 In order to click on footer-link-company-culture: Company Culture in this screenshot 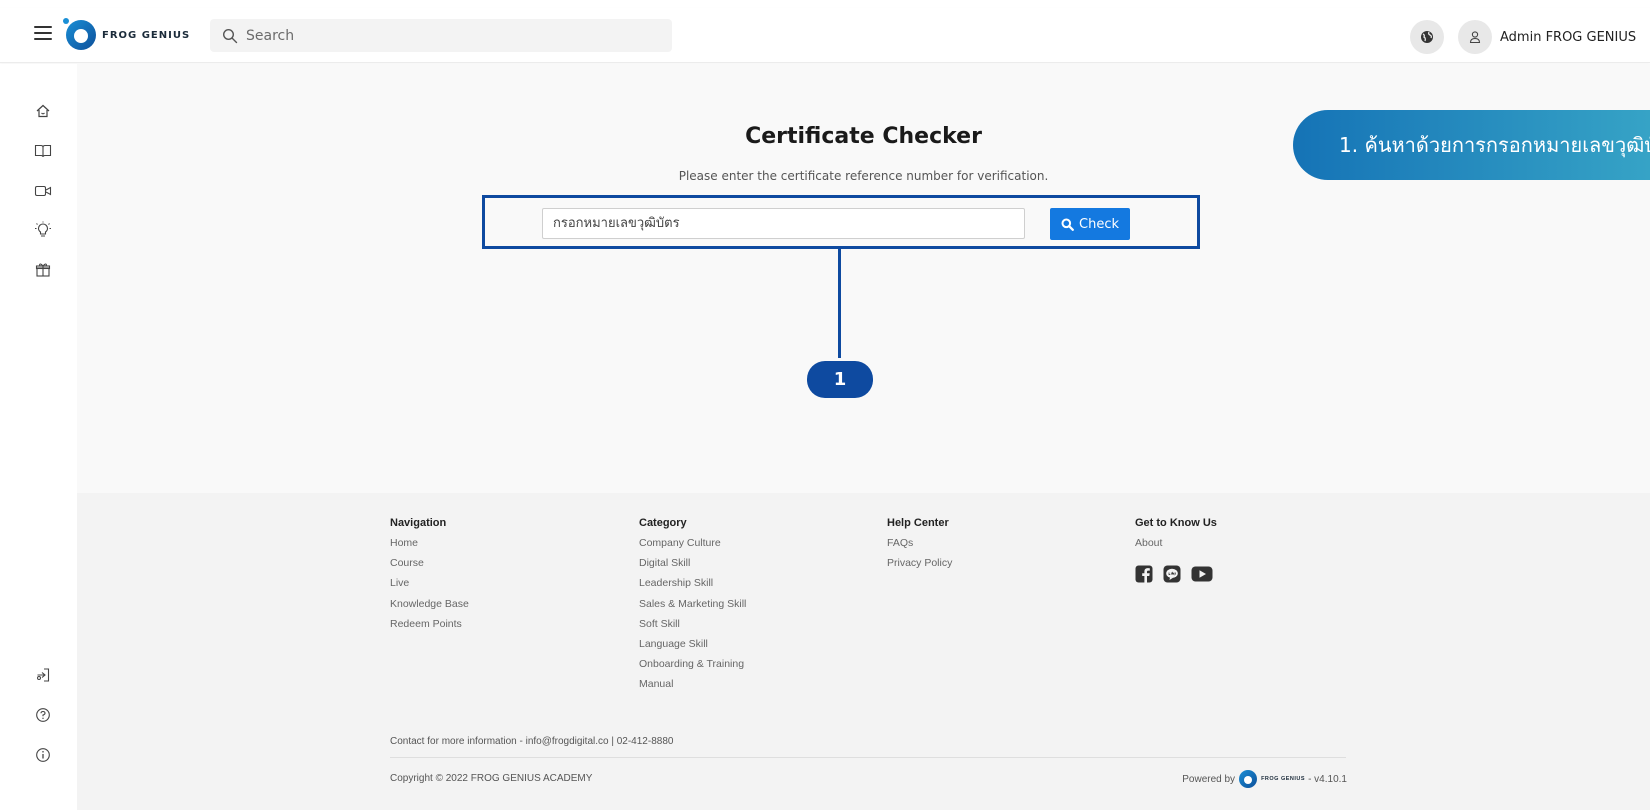, I will do `click(692, 547)`.